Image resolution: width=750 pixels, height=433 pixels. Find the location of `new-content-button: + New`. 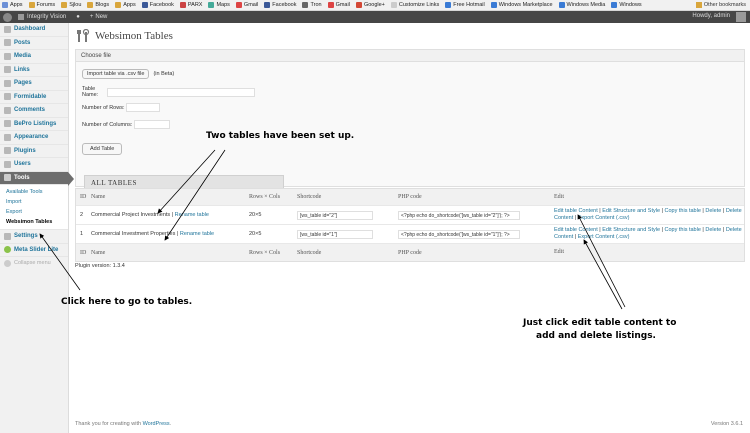

new-content-button: + New is located at coordinates (99, 17).